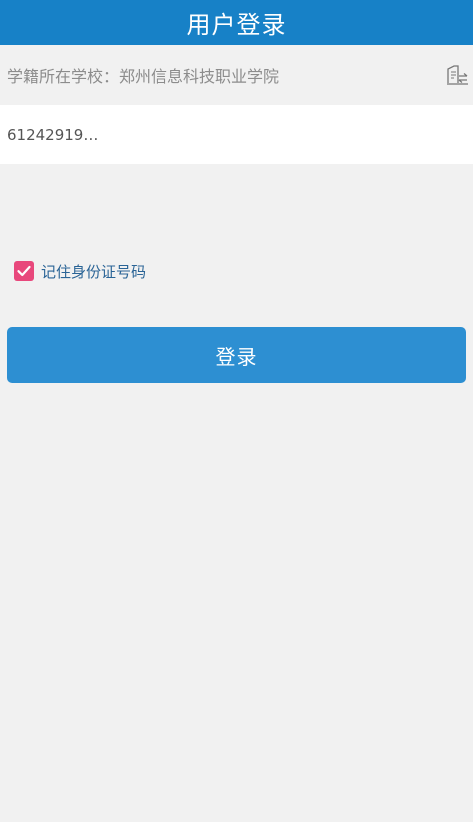 The height and width of the screenshot is (822, 473). I want to click on remember-label: 记住身份证号码, so click(94, 271).